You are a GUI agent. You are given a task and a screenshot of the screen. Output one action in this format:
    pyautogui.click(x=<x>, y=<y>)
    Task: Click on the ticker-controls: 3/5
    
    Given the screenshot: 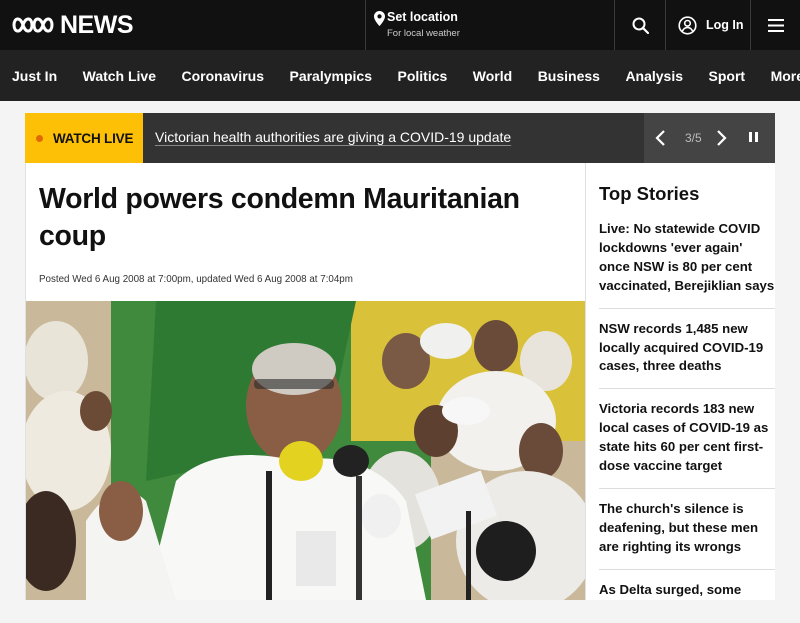 What is the action you would take?
    pyautogui.click(x=709, y=138)
    